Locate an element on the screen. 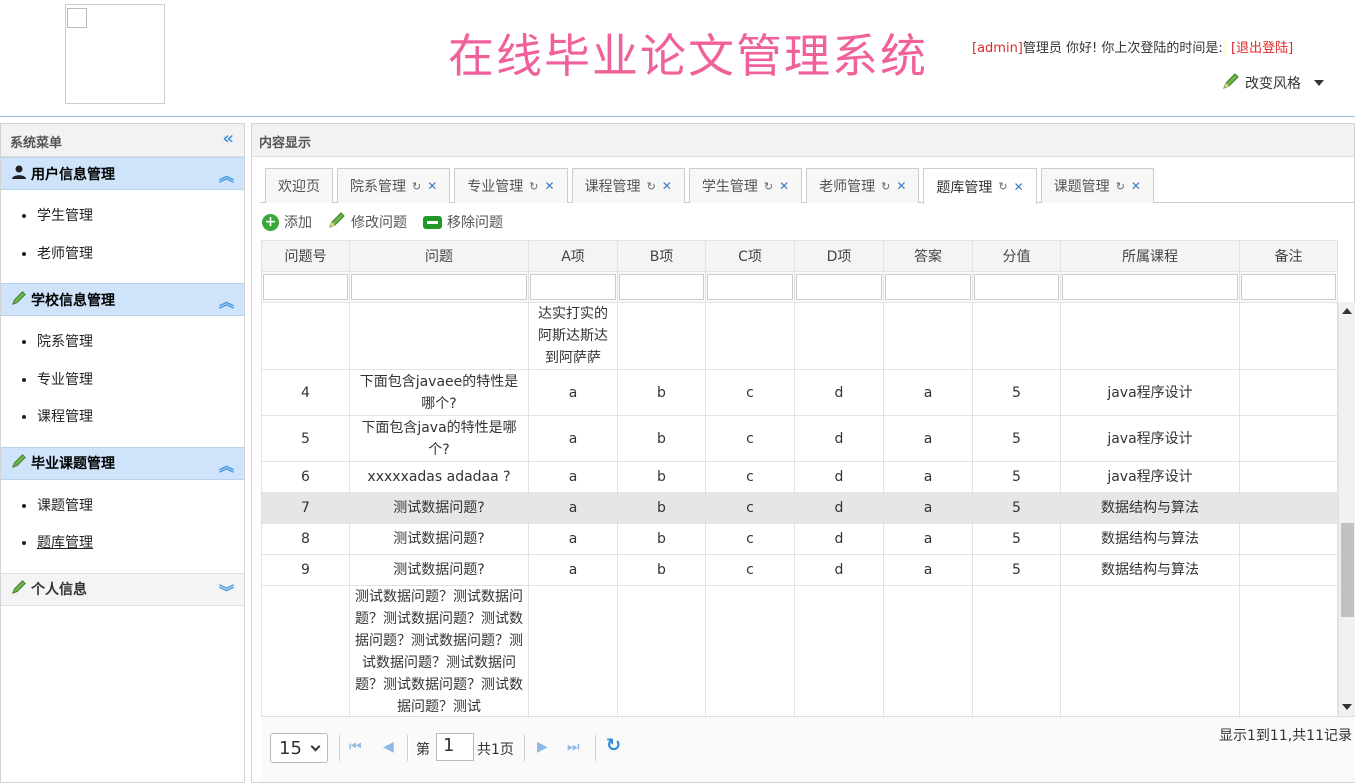  menu-group-thesis: 毕业课题管理 ︽ is located at coordinates (122, 463).